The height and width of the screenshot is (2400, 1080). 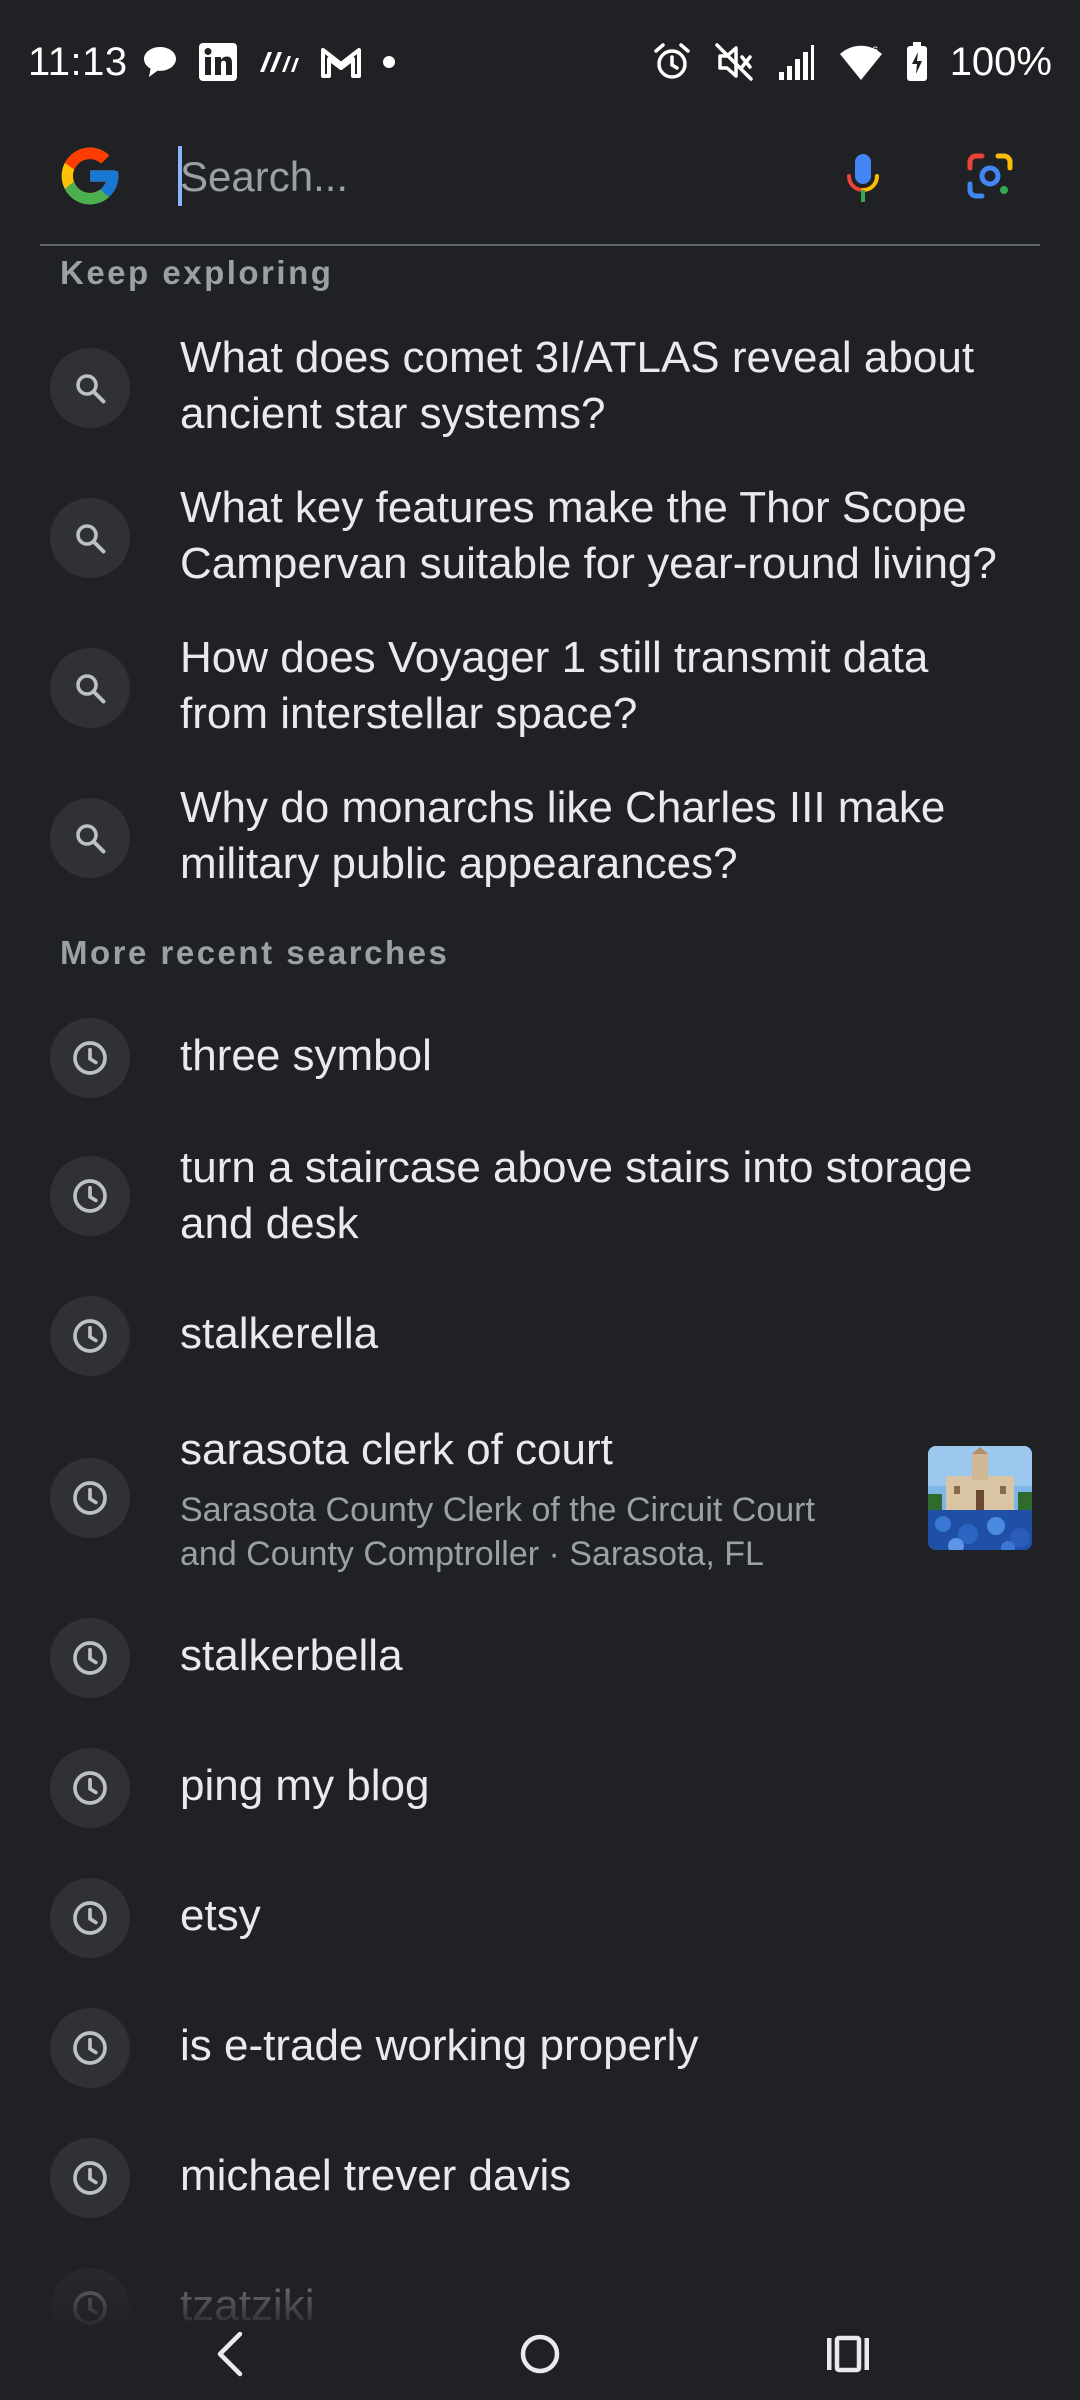 I want to click on explore-item-line1: Why do monarchs like Charles III make, so click(x=563, y=807).